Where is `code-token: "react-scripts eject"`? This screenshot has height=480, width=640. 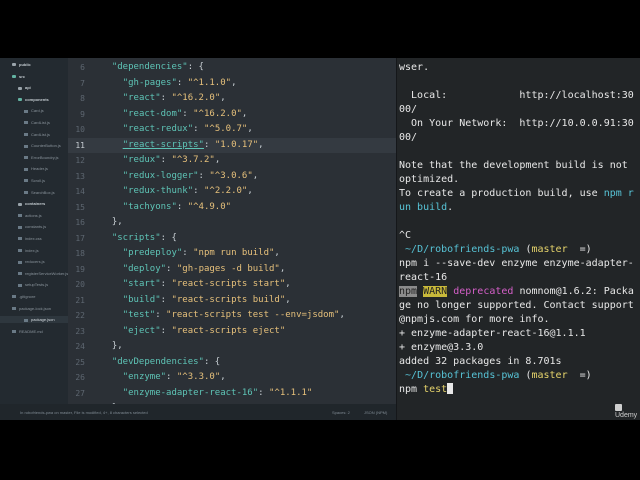
code-token: "react-scripts eject" is located at coordinates (228, 330).